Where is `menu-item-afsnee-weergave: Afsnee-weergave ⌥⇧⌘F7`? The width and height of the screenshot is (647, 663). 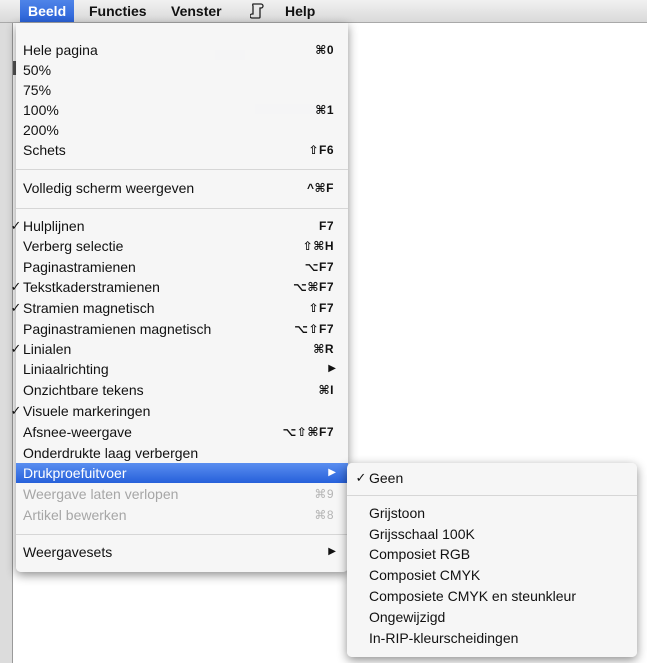 menu-item-afsnee-weergave: Afsnee-weergave ⌥⇧⌘F7 is located at coordinates (182, 432).